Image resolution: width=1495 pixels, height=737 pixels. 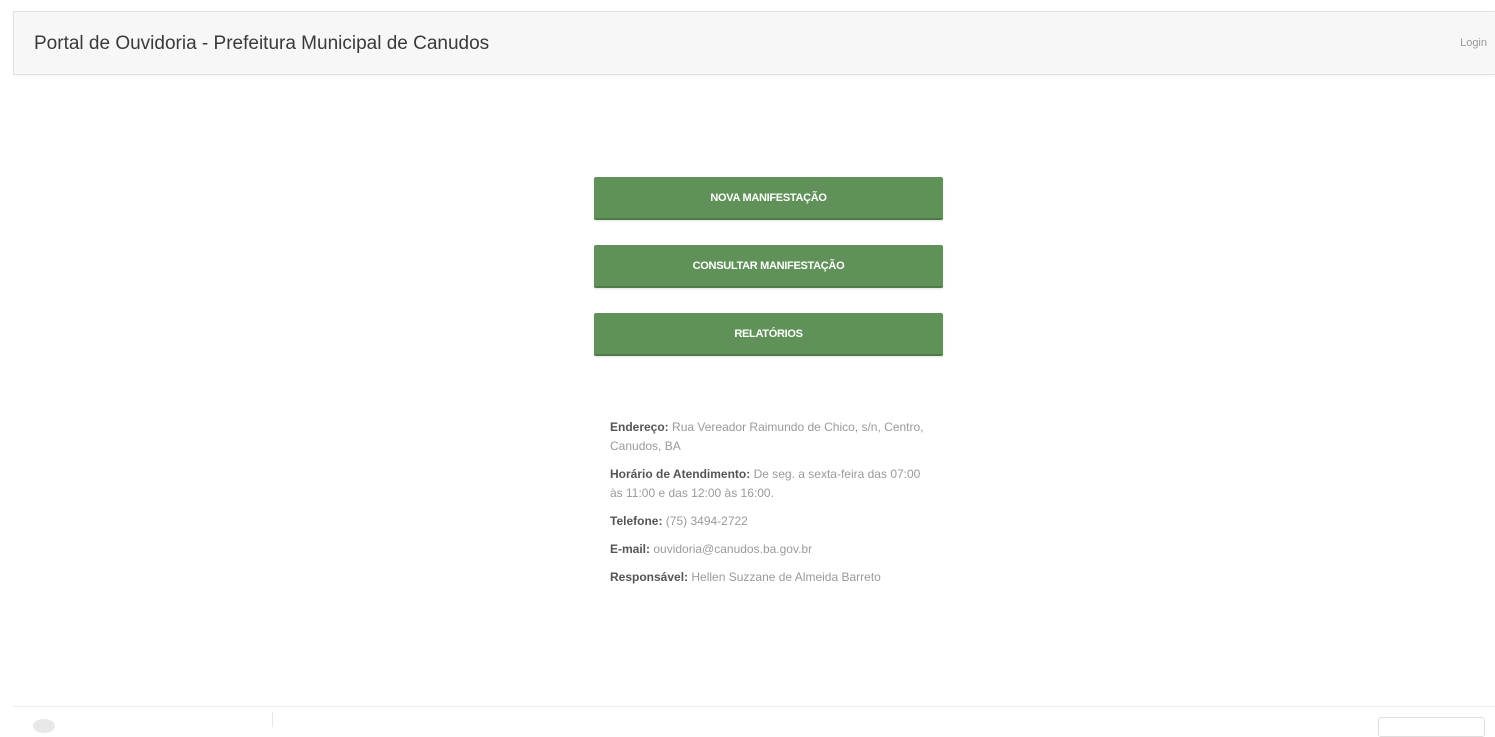 What do you see at coordinates (754, 706) in the screenshot?
I see `footer-divider-line` at bounding box center [754, 706].